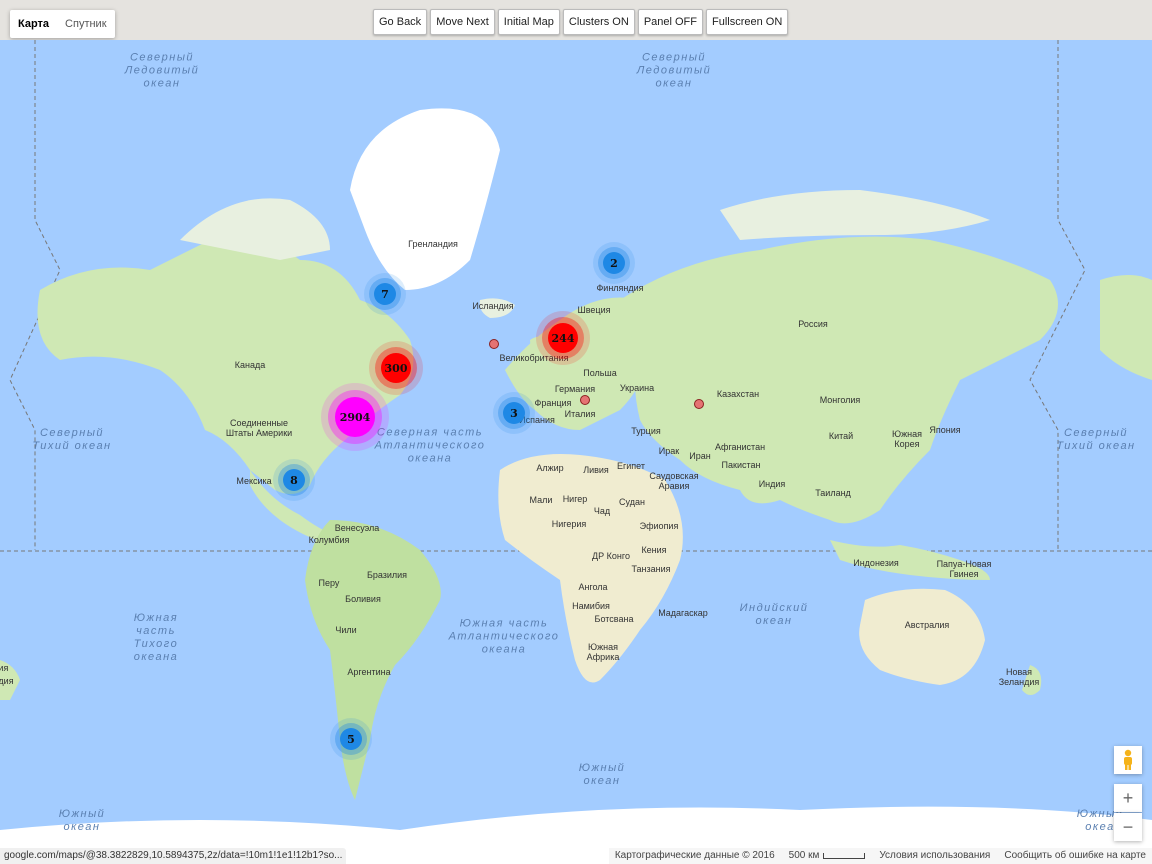 This screenshot has width=1152, height=864. I want to click on country-label: Нигер, so click(575, 499).